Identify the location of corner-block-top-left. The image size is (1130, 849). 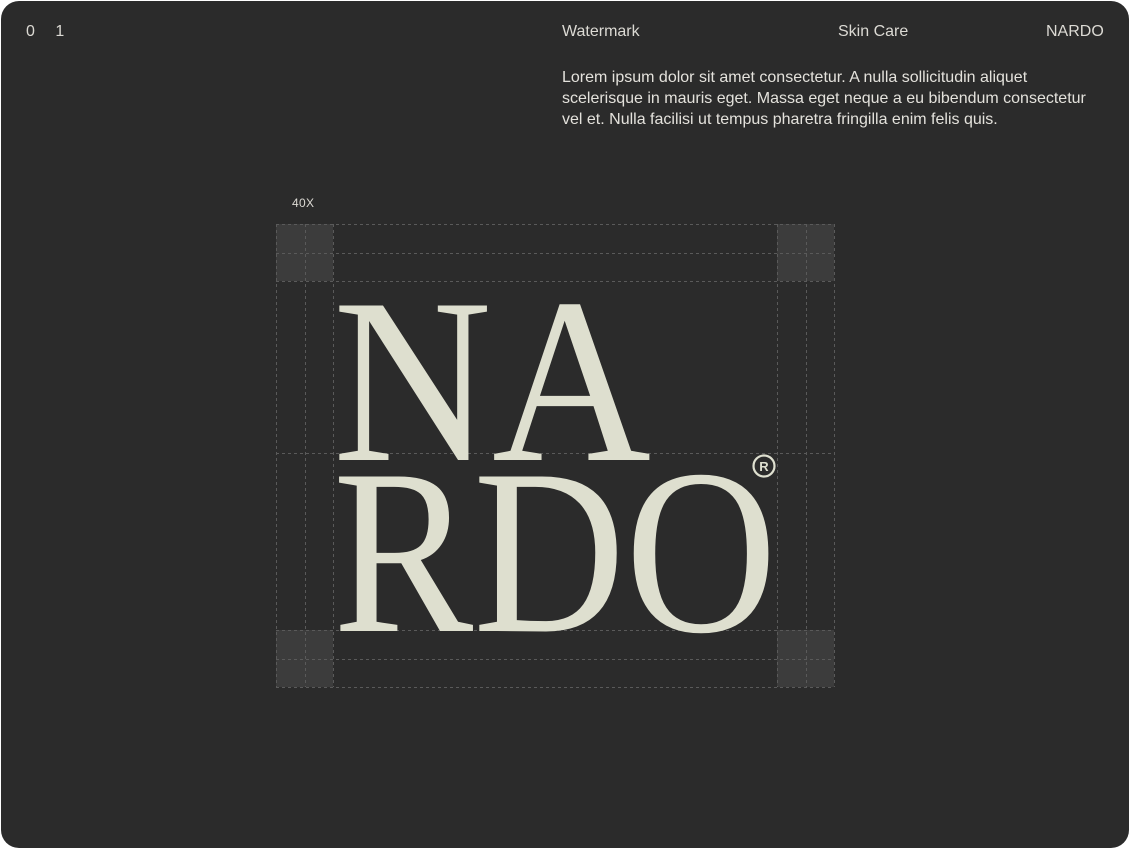
(304, 252).